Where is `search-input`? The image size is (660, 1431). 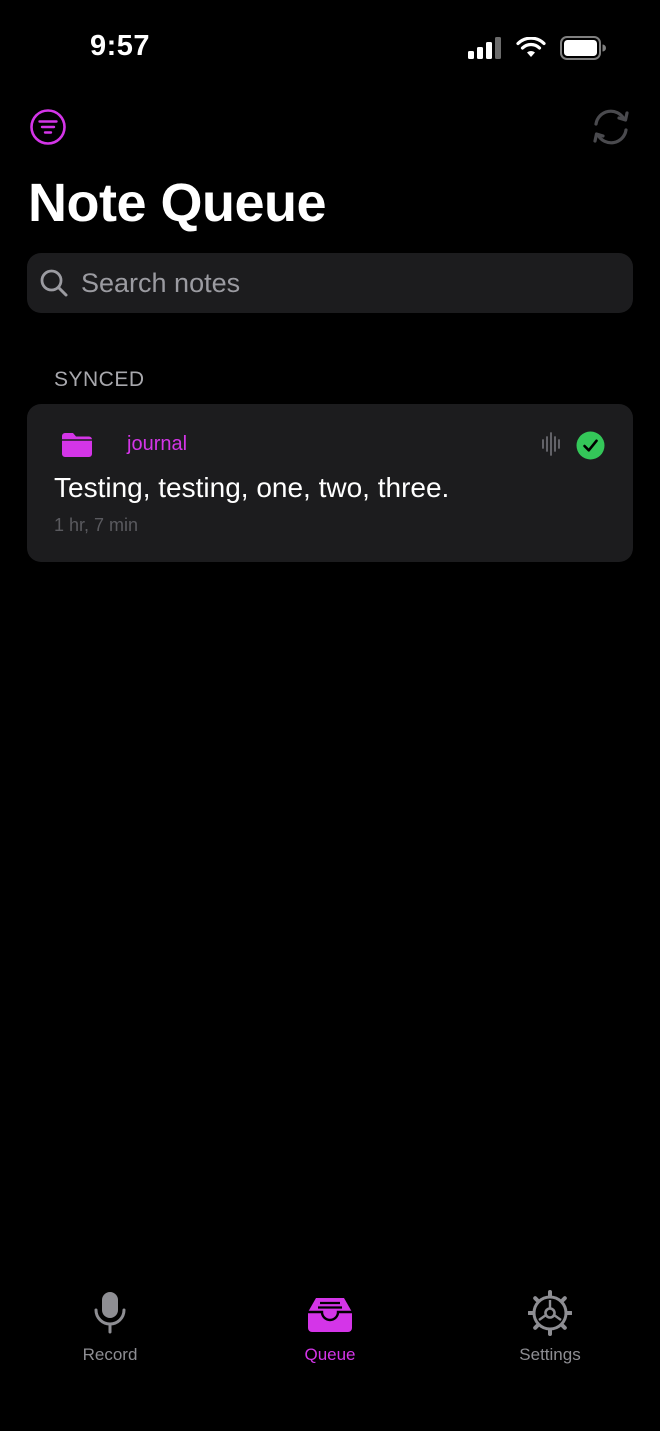
search-input is located at coordinates (341, 283).